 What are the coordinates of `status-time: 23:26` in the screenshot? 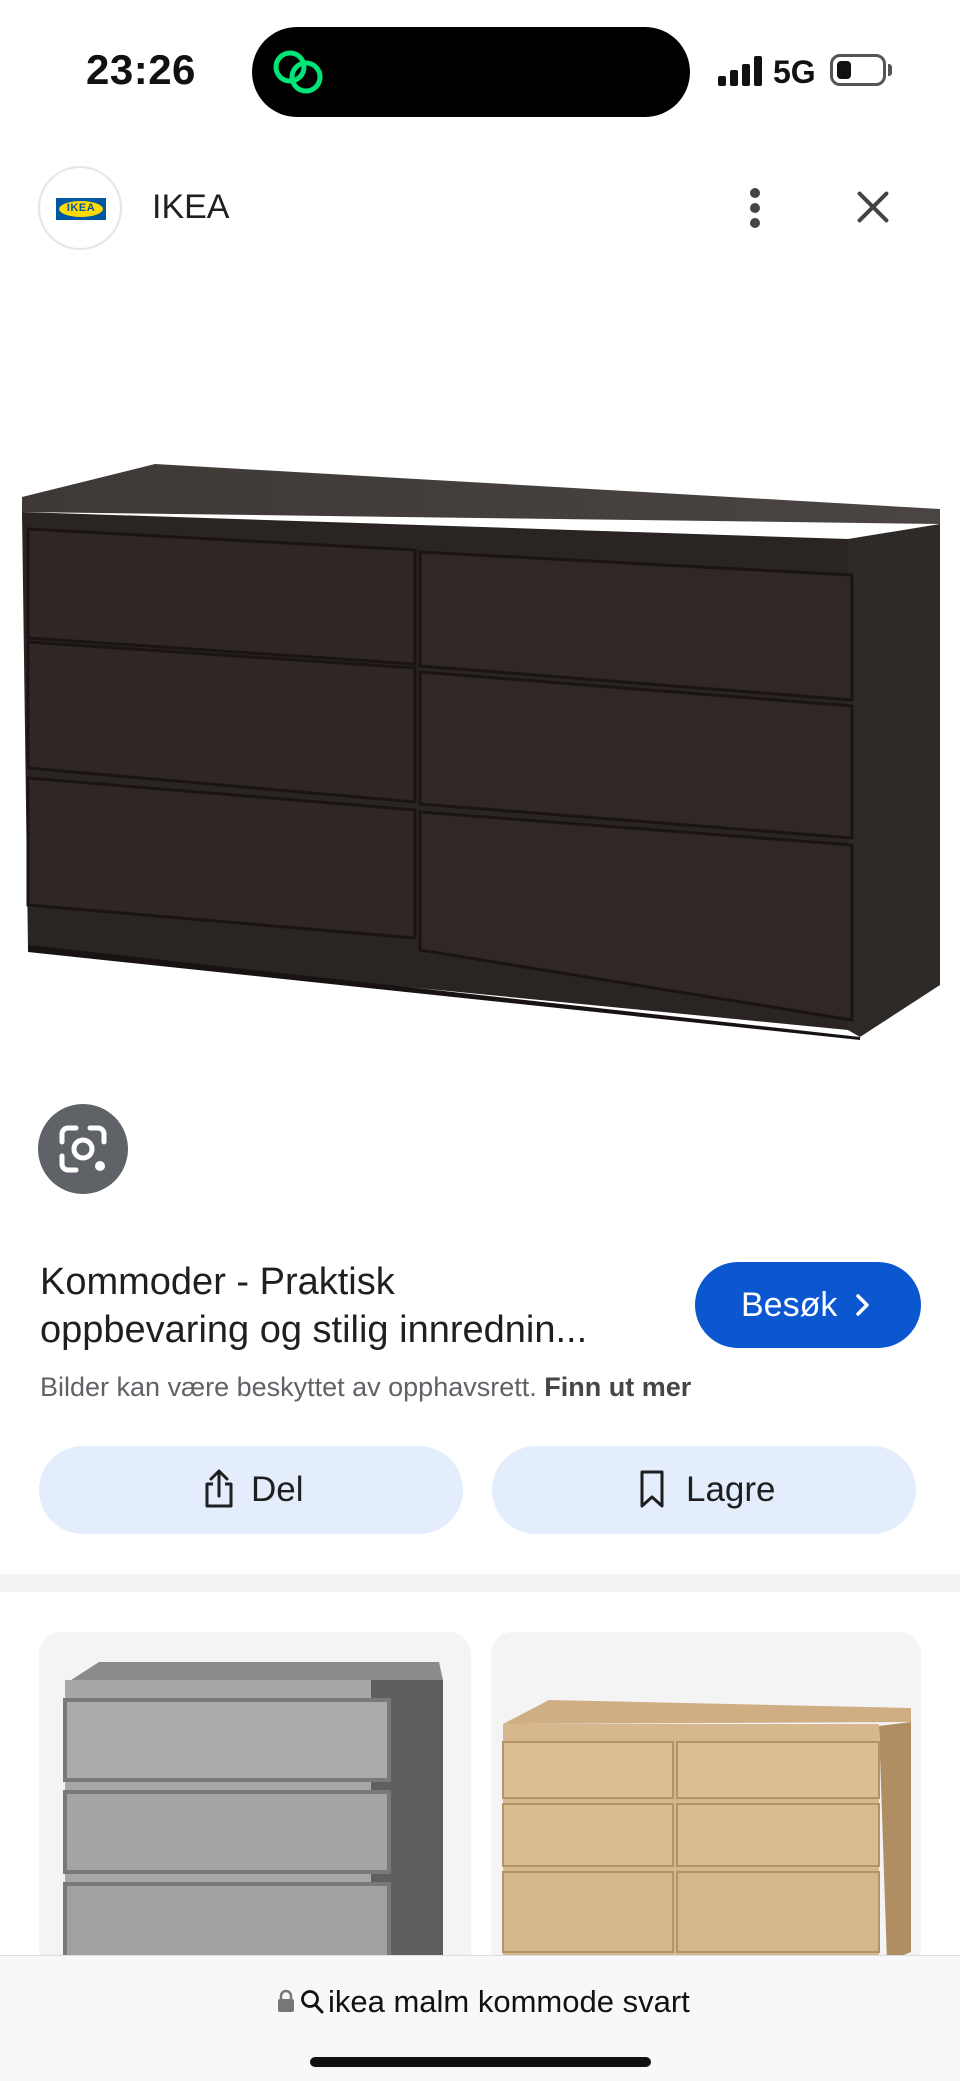 It's located at (141, 69).